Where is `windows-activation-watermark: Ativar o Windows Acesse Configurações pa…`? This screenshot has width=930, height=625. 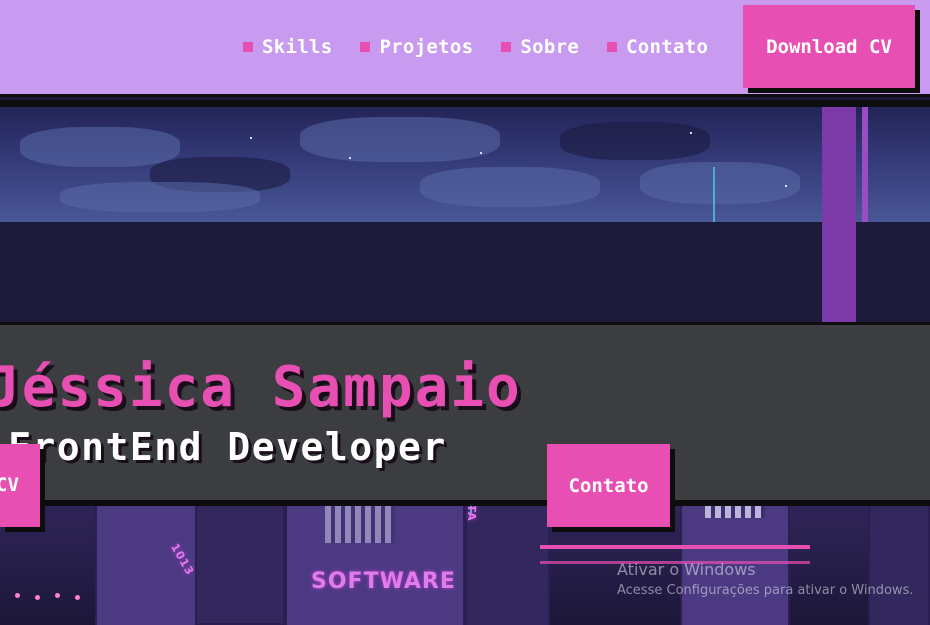
windows-activation-watermark: Ativar o Windows Acesse Configurações pa… is located at coordinates (765, 579).